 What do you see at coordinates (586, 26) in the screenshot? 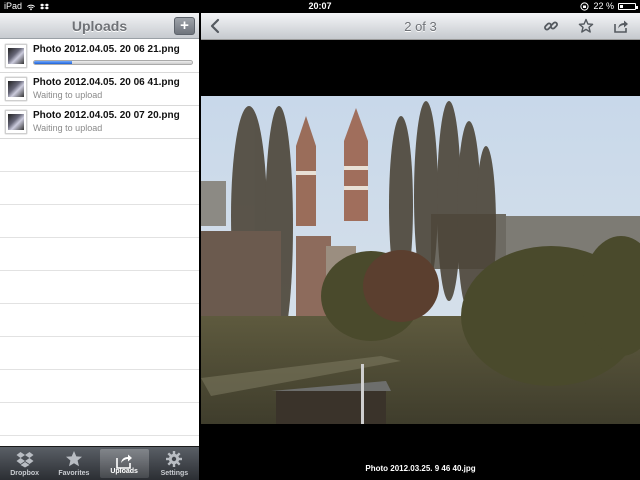
I see `star-outline-icon` at bounding box center [586, 26].